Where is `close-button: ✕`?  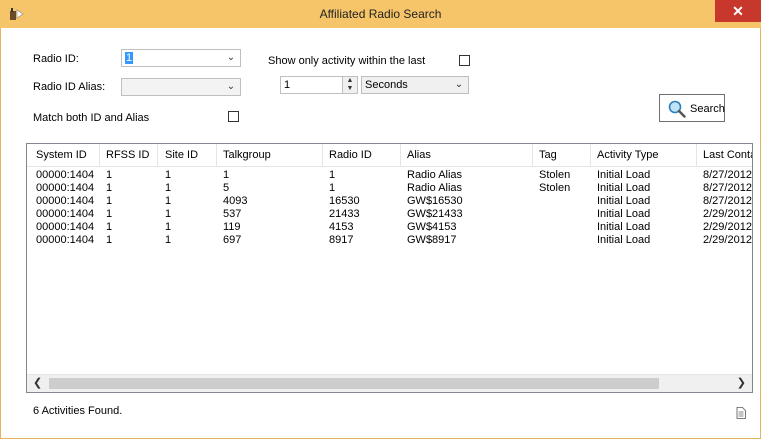 close-button: ✕ is located at coordinates (738, 11).